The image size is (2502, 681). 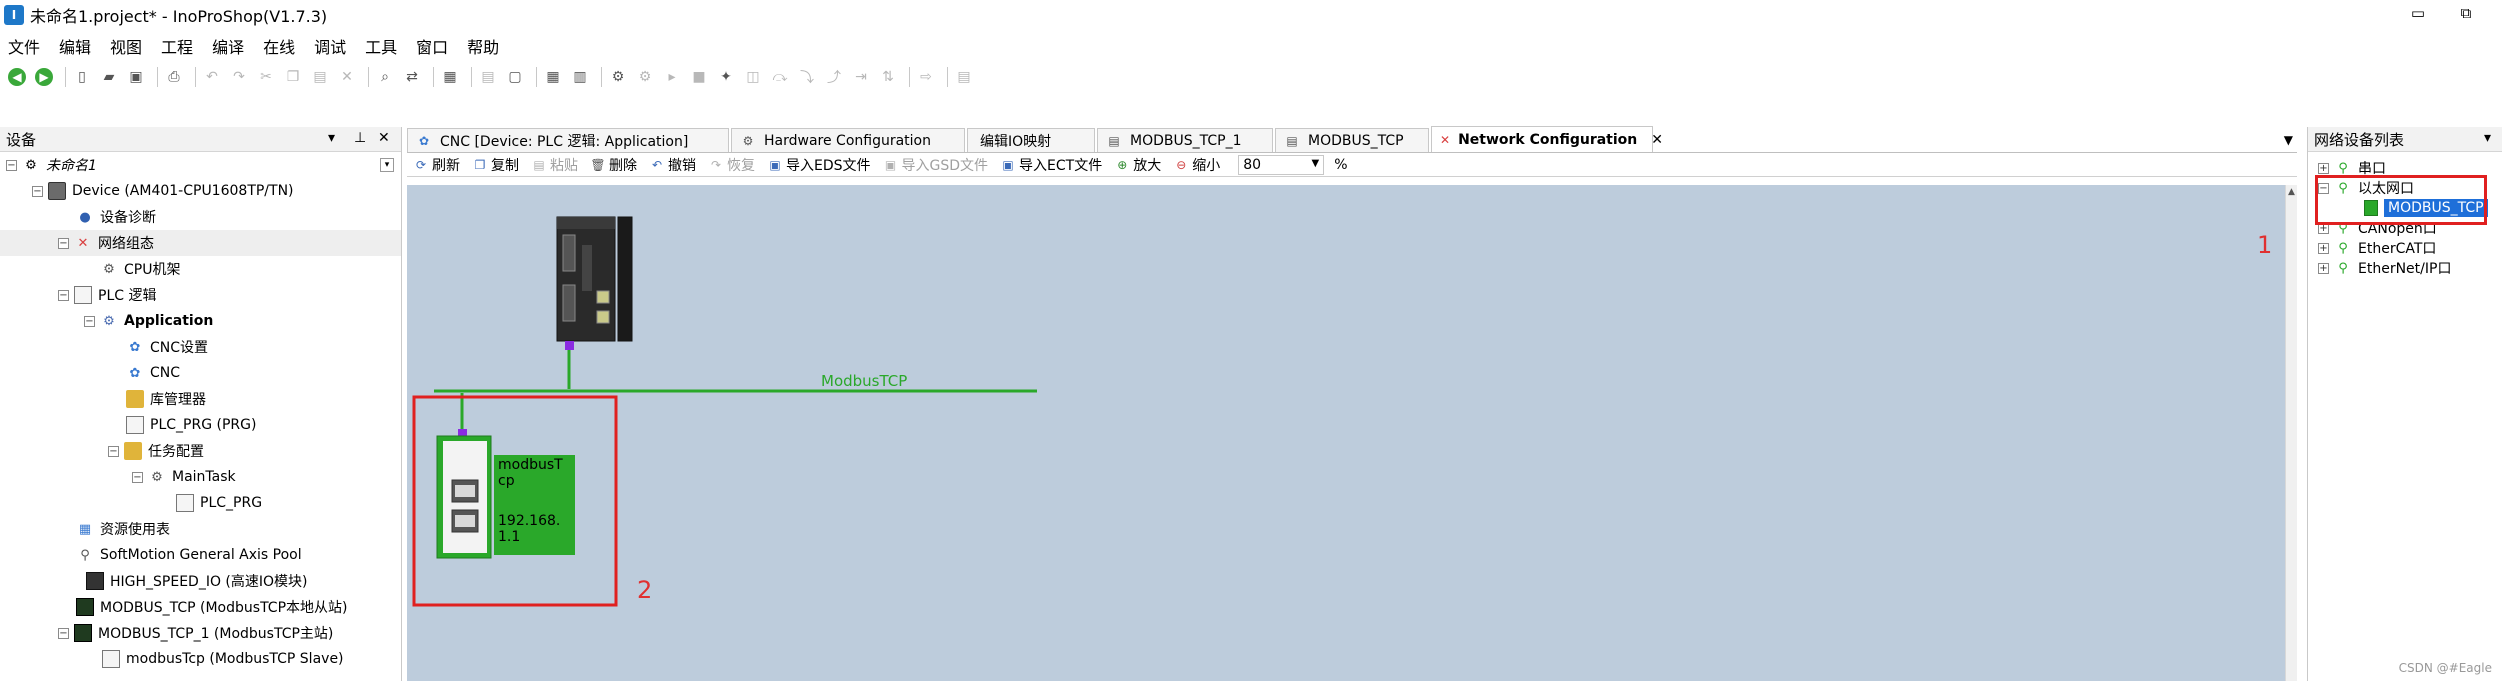 I want to click on trace-icon: ▤, so click(x=964, y=77).